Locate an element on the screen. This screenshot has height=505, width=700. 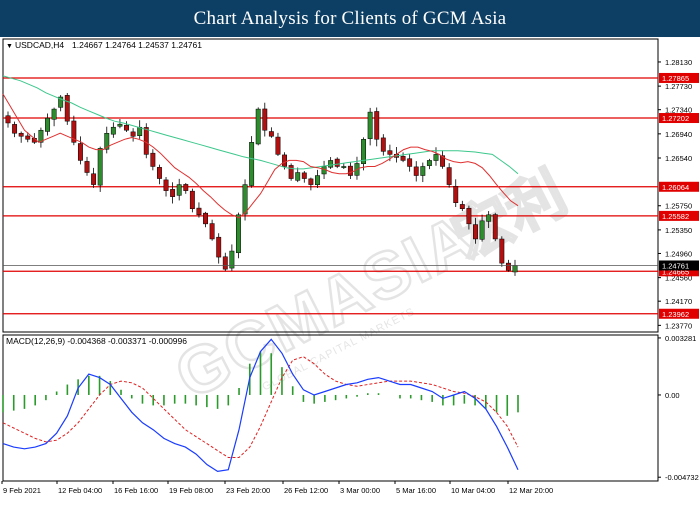
price-tick-label: 1.24170 is located at coordinates (678, 301).